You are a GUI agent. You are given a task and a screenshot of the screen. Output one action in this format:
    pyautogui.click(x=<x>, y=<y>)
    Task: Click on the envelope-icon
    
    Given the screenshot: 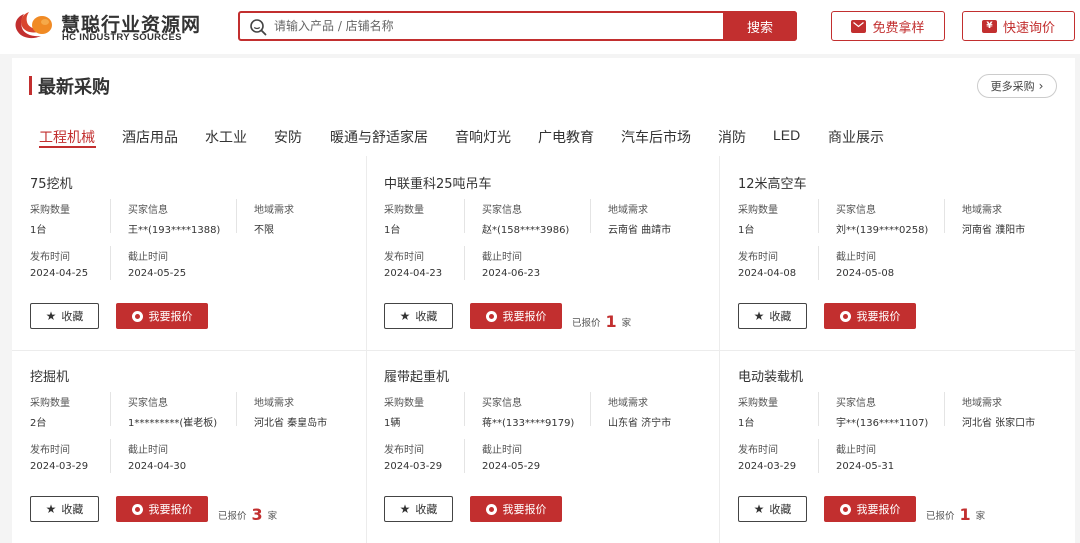 What is the action you would take?
    pyautogui.click(x=859, y=26)
    